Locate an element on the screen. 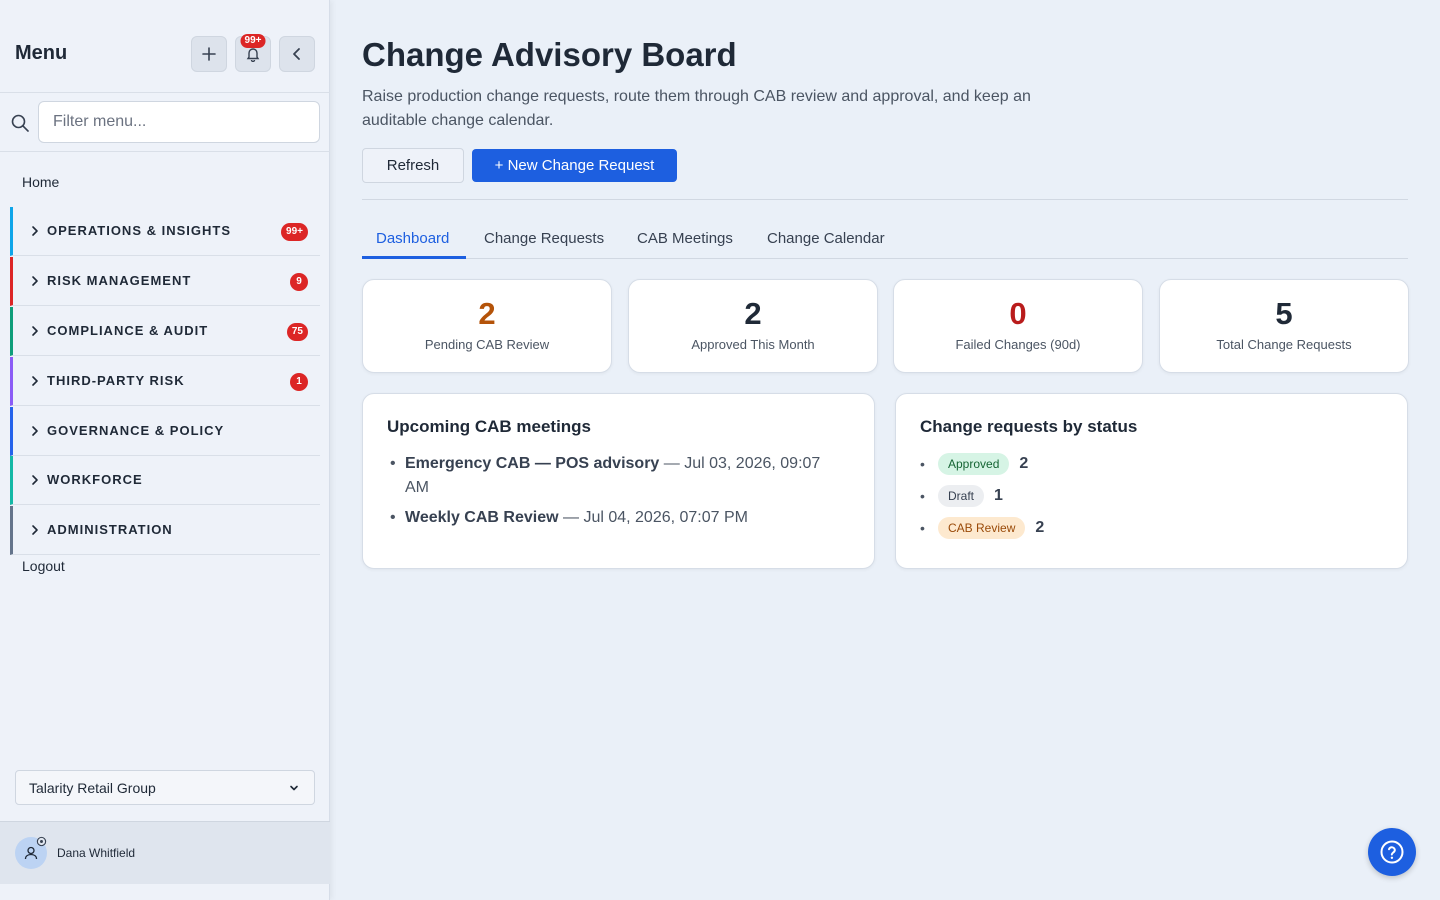 The width and height of the screenshot is (1440, 900). chevron-left-icon is located at coordinates (296, 54).